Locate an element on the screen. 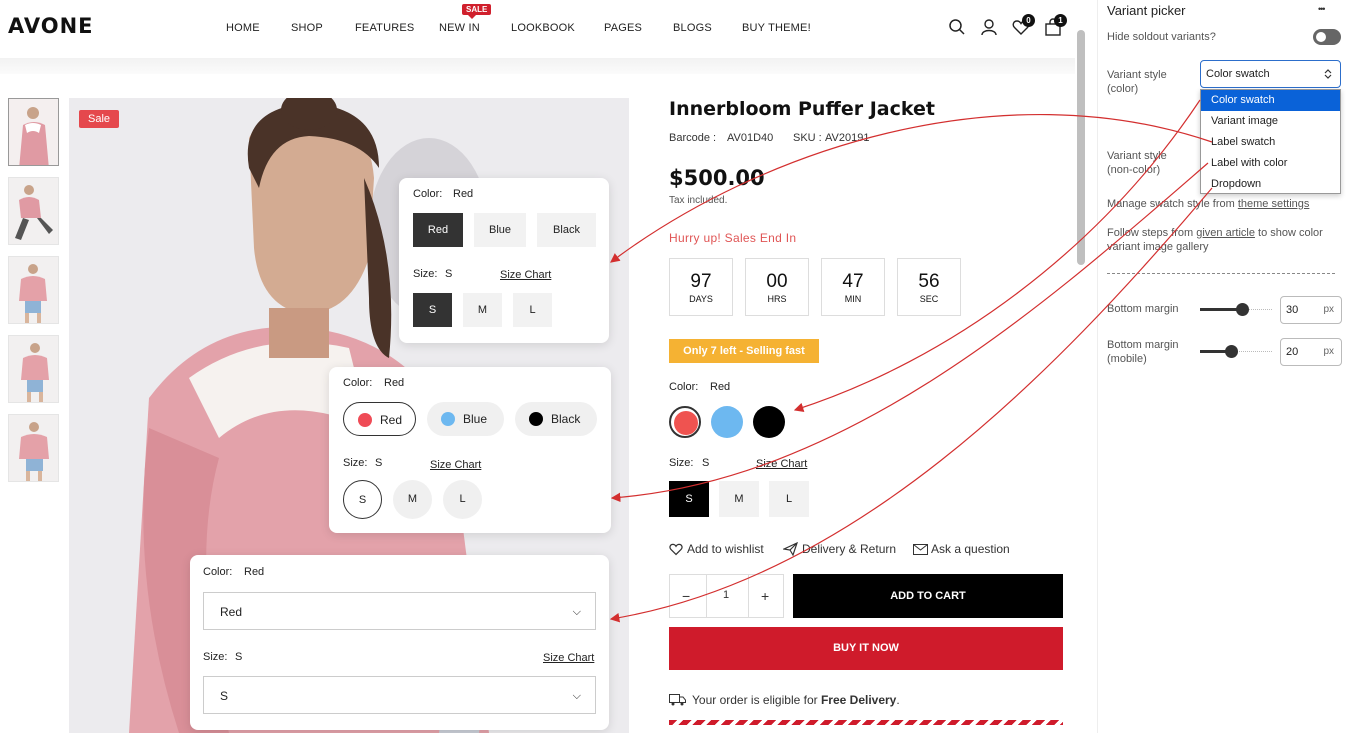 The image size is (1350, 733). nav-blogs: BLOGS is located at coordinates (692, 28).